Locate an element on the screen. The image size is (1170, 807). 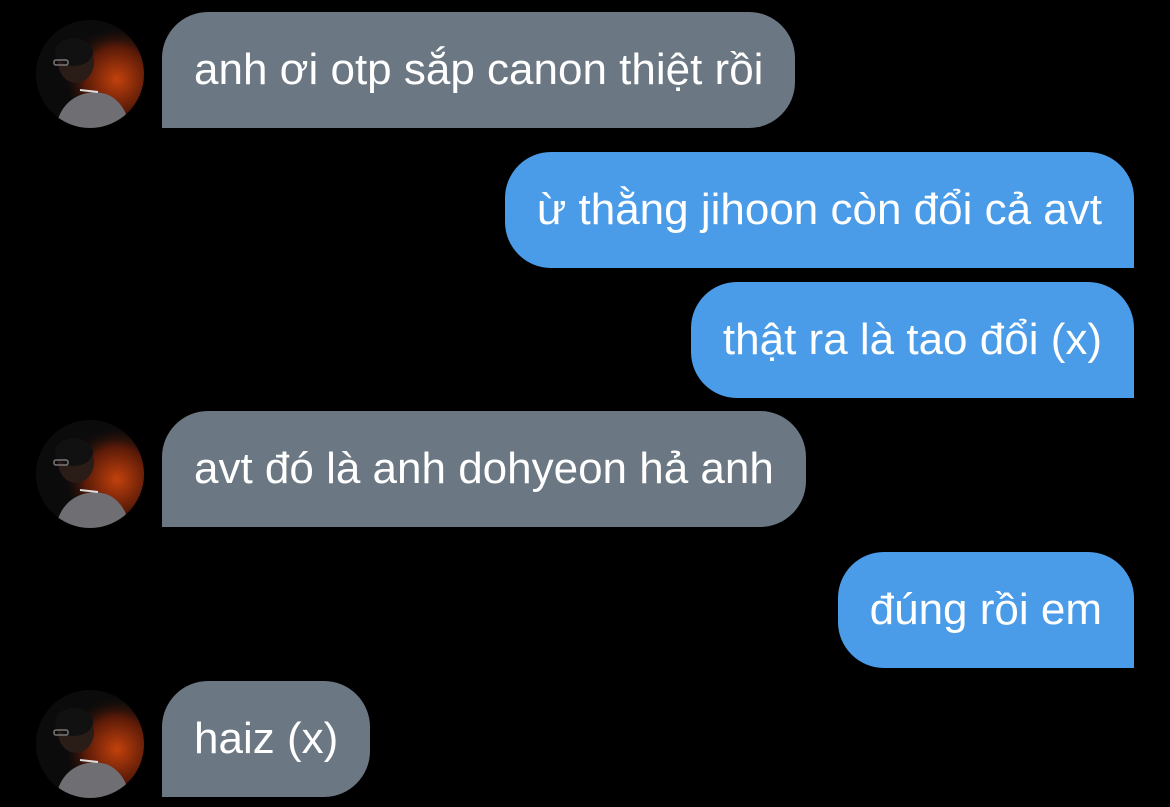
message-text: anh ơi otp sắp canon thiệt rồi is located at coordinates (479, 69).